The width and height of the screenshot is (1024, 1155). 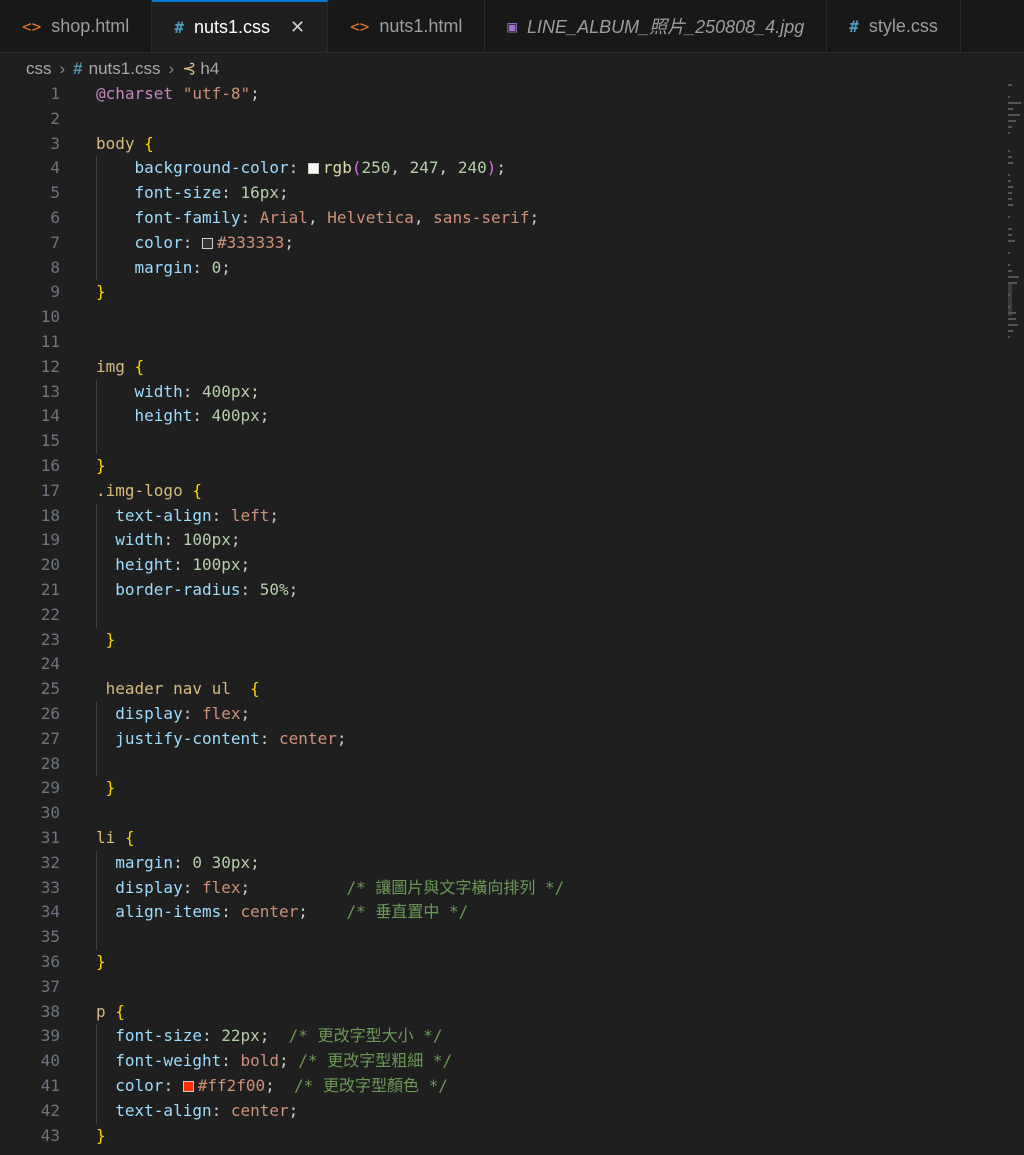 What do you see at coordinates (500, 441) in the screenshot?
I see `code-line: 15` at bounding box center [500, 441].